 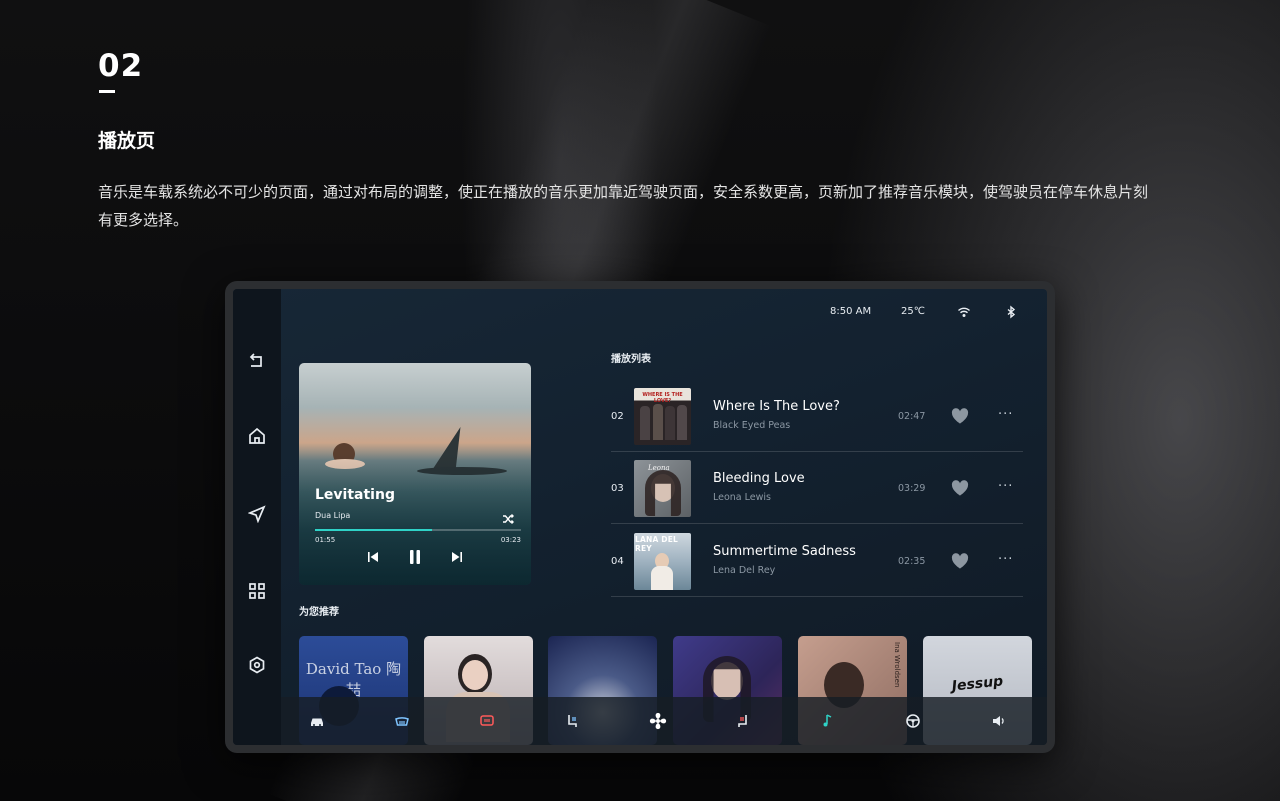 What do you see at coordinates (374, 530) in the screenshot?
I see `progress-fill` at bounding box center [374, 530].